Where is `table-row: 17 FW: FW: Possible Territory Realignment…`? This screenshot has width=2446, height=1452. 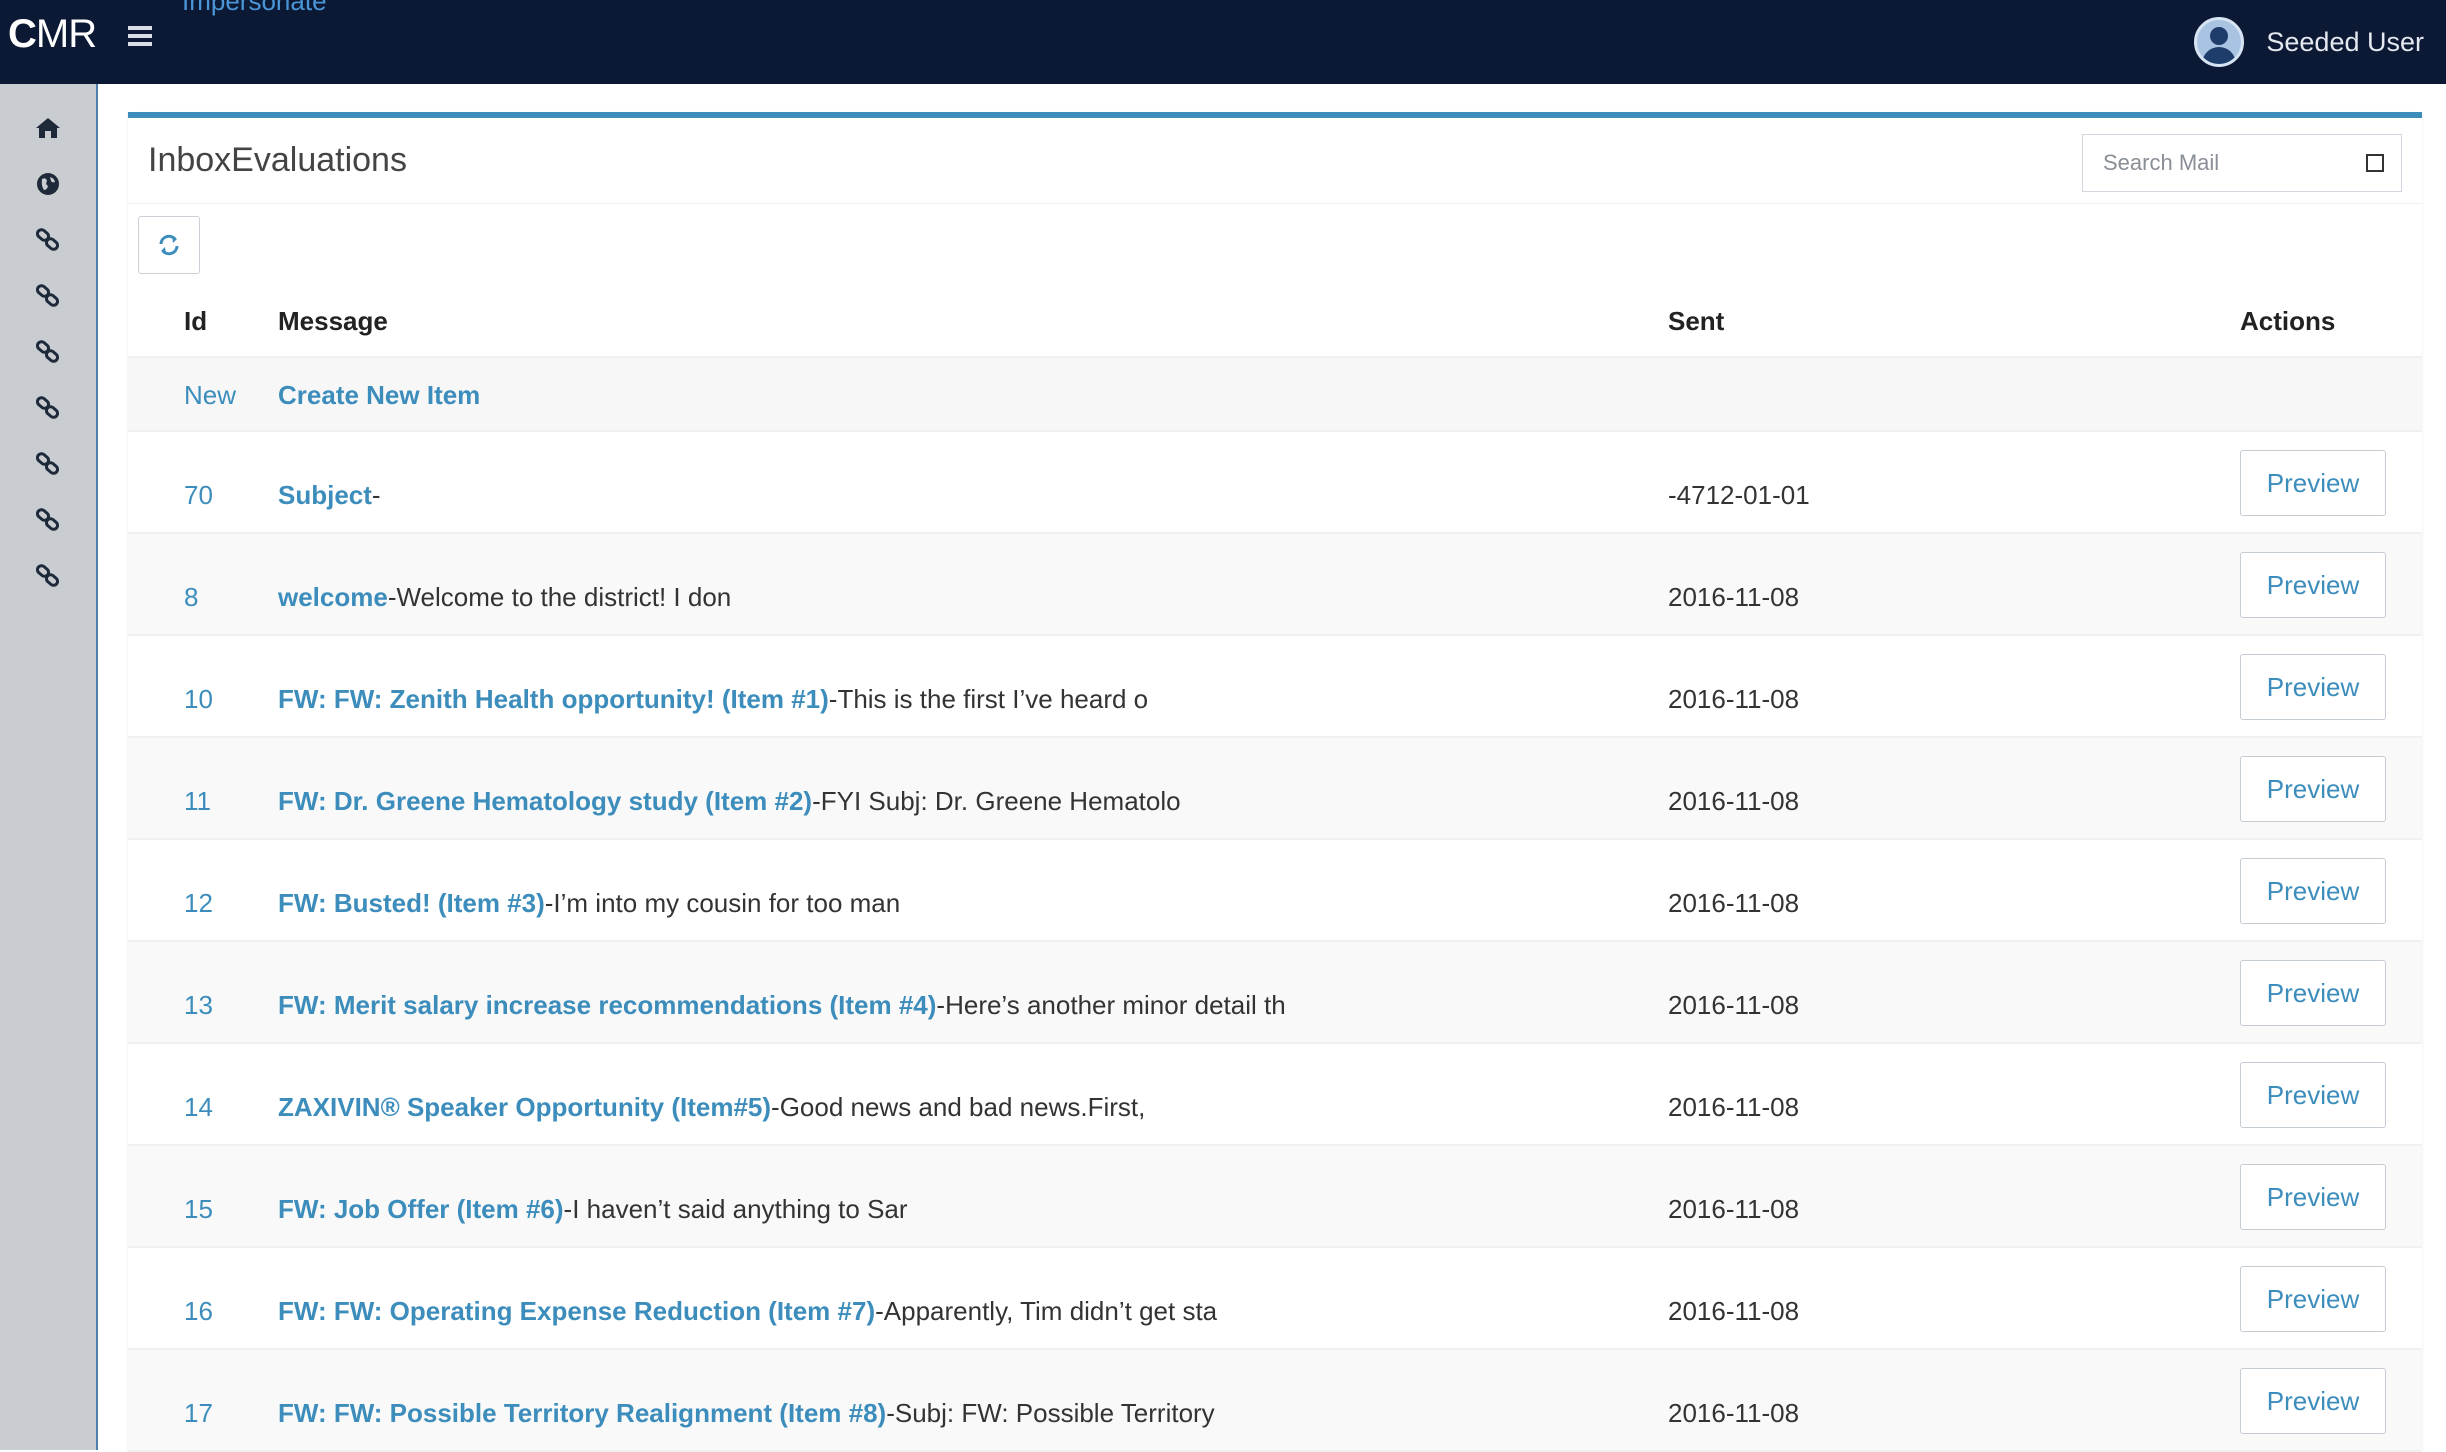 table-row: 17 FW: FW: Possible Territory Realignment… is located at coordinates (1275, 1401).